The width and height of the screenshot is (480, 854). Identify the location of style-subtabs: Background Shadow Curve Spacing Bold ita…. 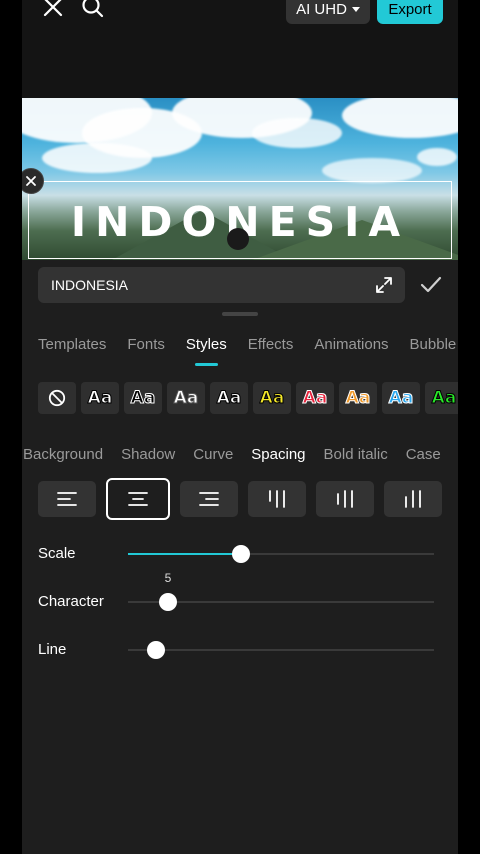
(240, 454).